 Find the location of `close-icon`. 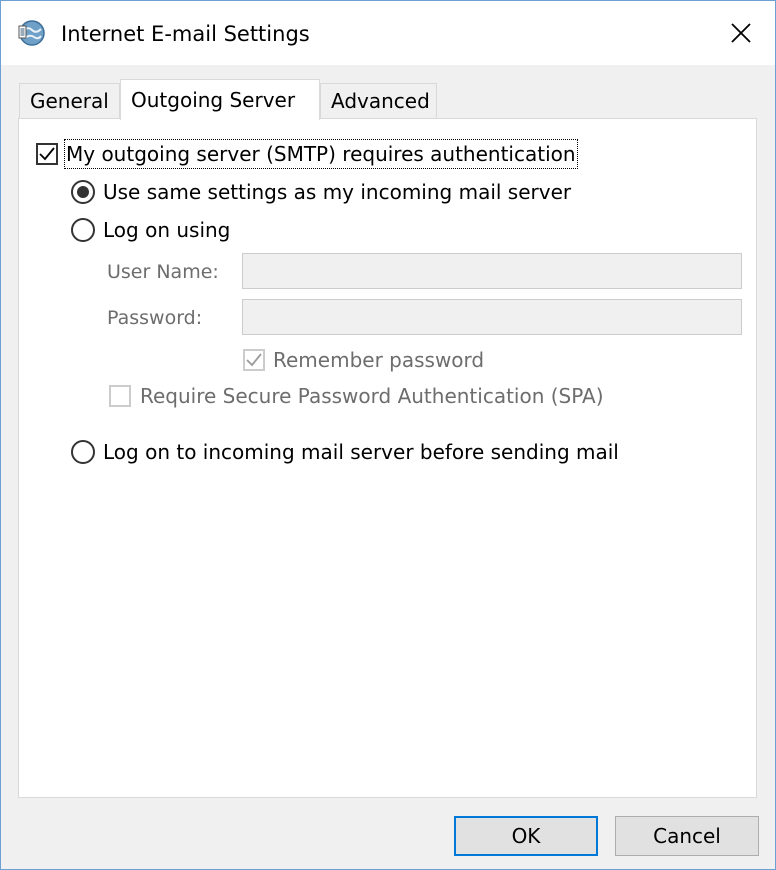

close-icon is located at coordinates (741, 33).